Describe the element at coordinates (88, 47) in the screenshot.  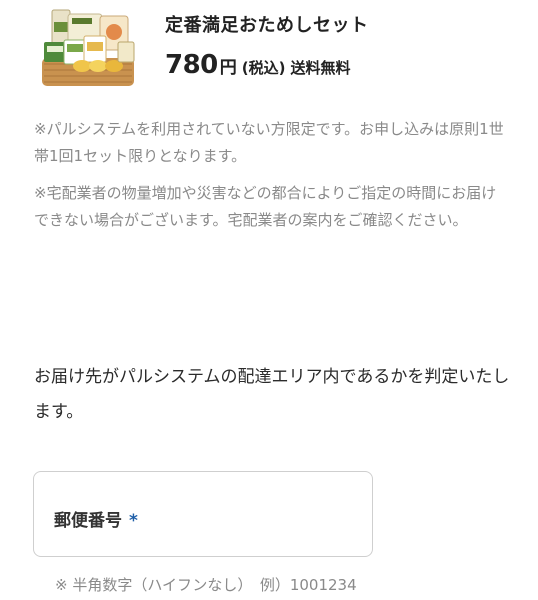
I see `gift-set-basket-image` at that location.